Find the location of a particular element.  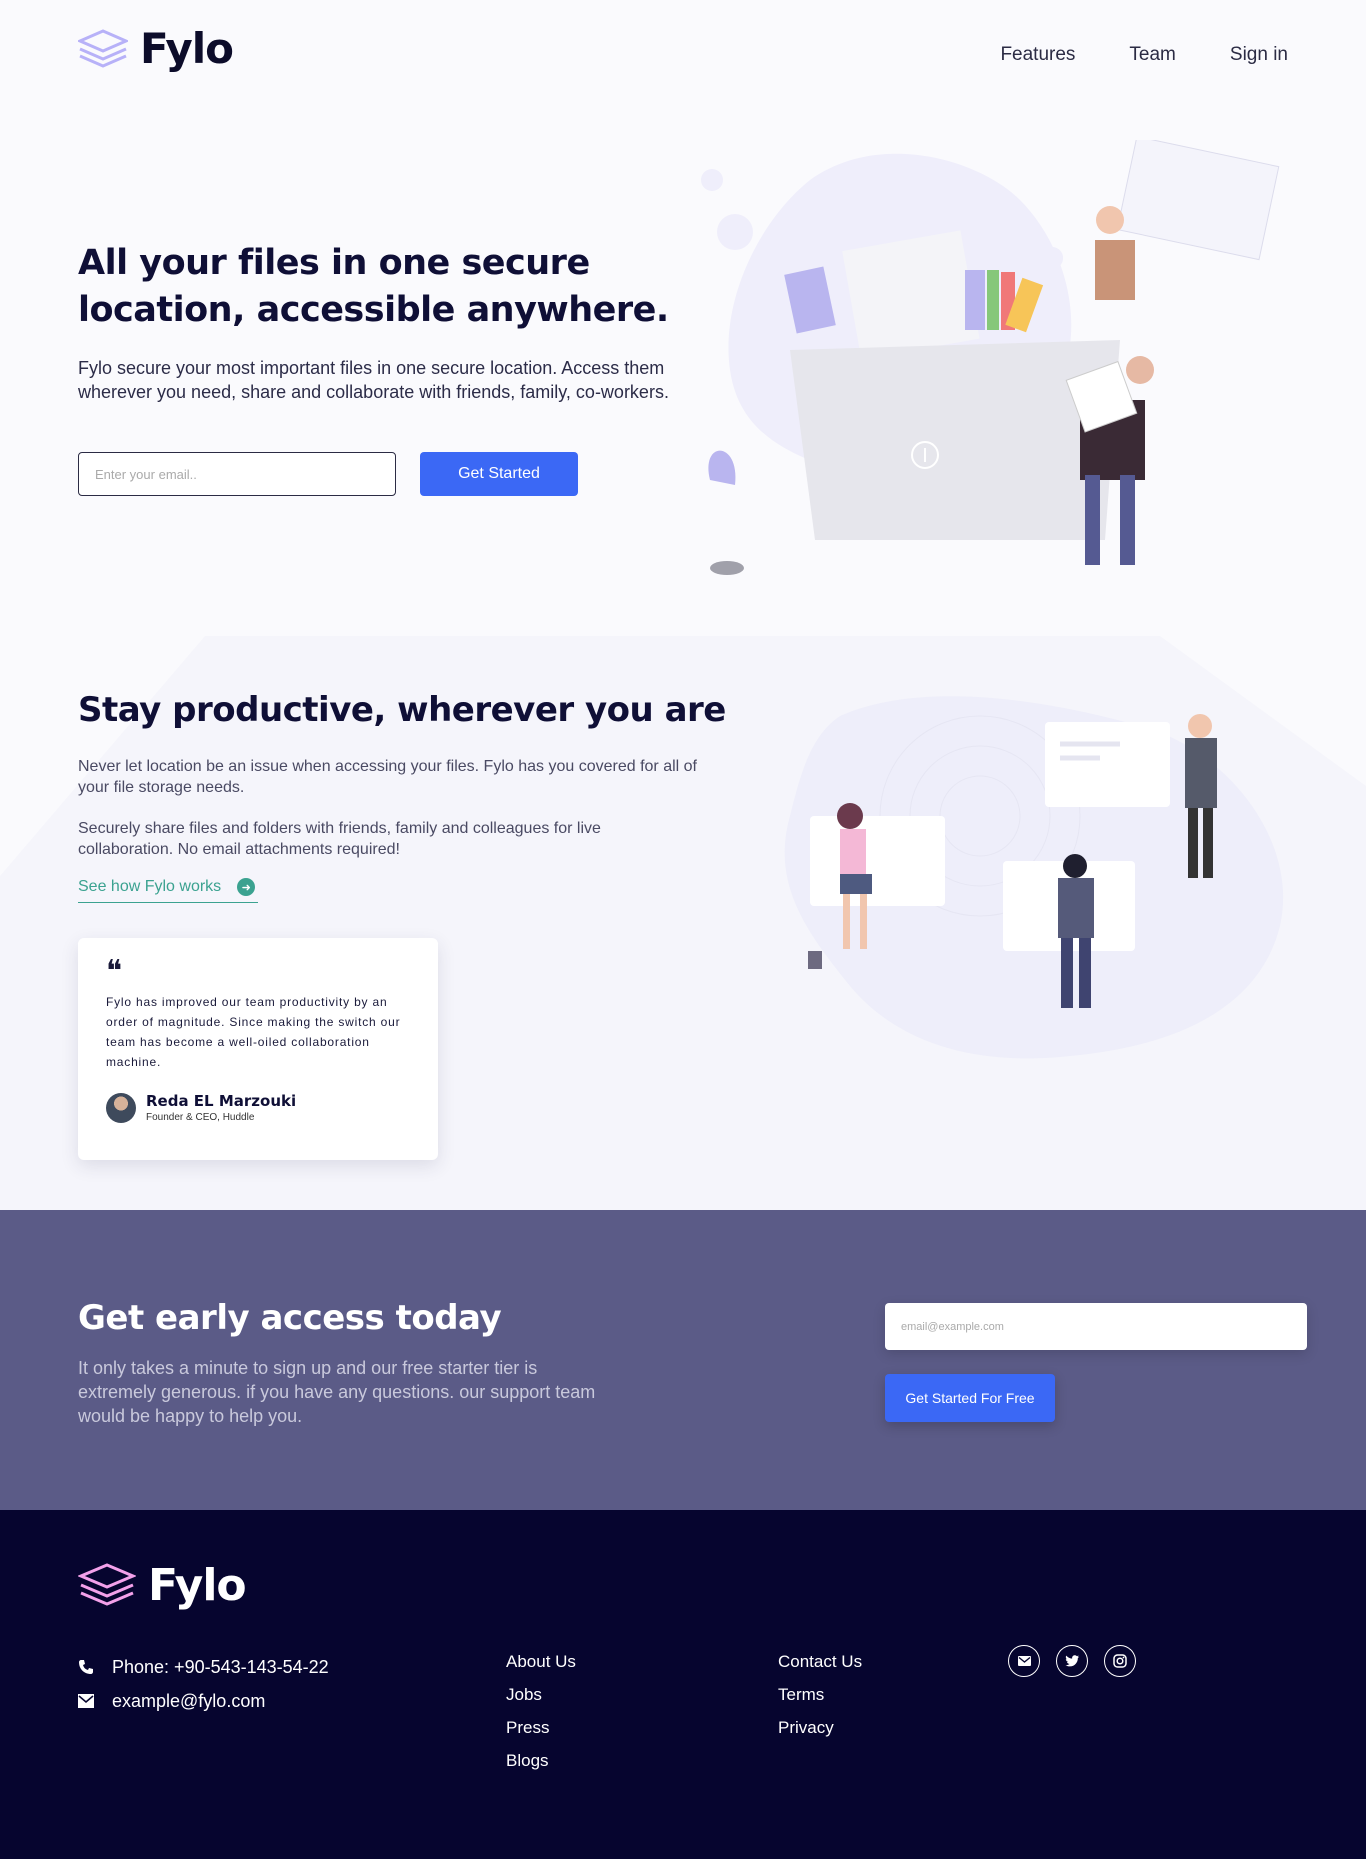

header: Fylo Features Team Sign in is located at coordinates (683, 55).